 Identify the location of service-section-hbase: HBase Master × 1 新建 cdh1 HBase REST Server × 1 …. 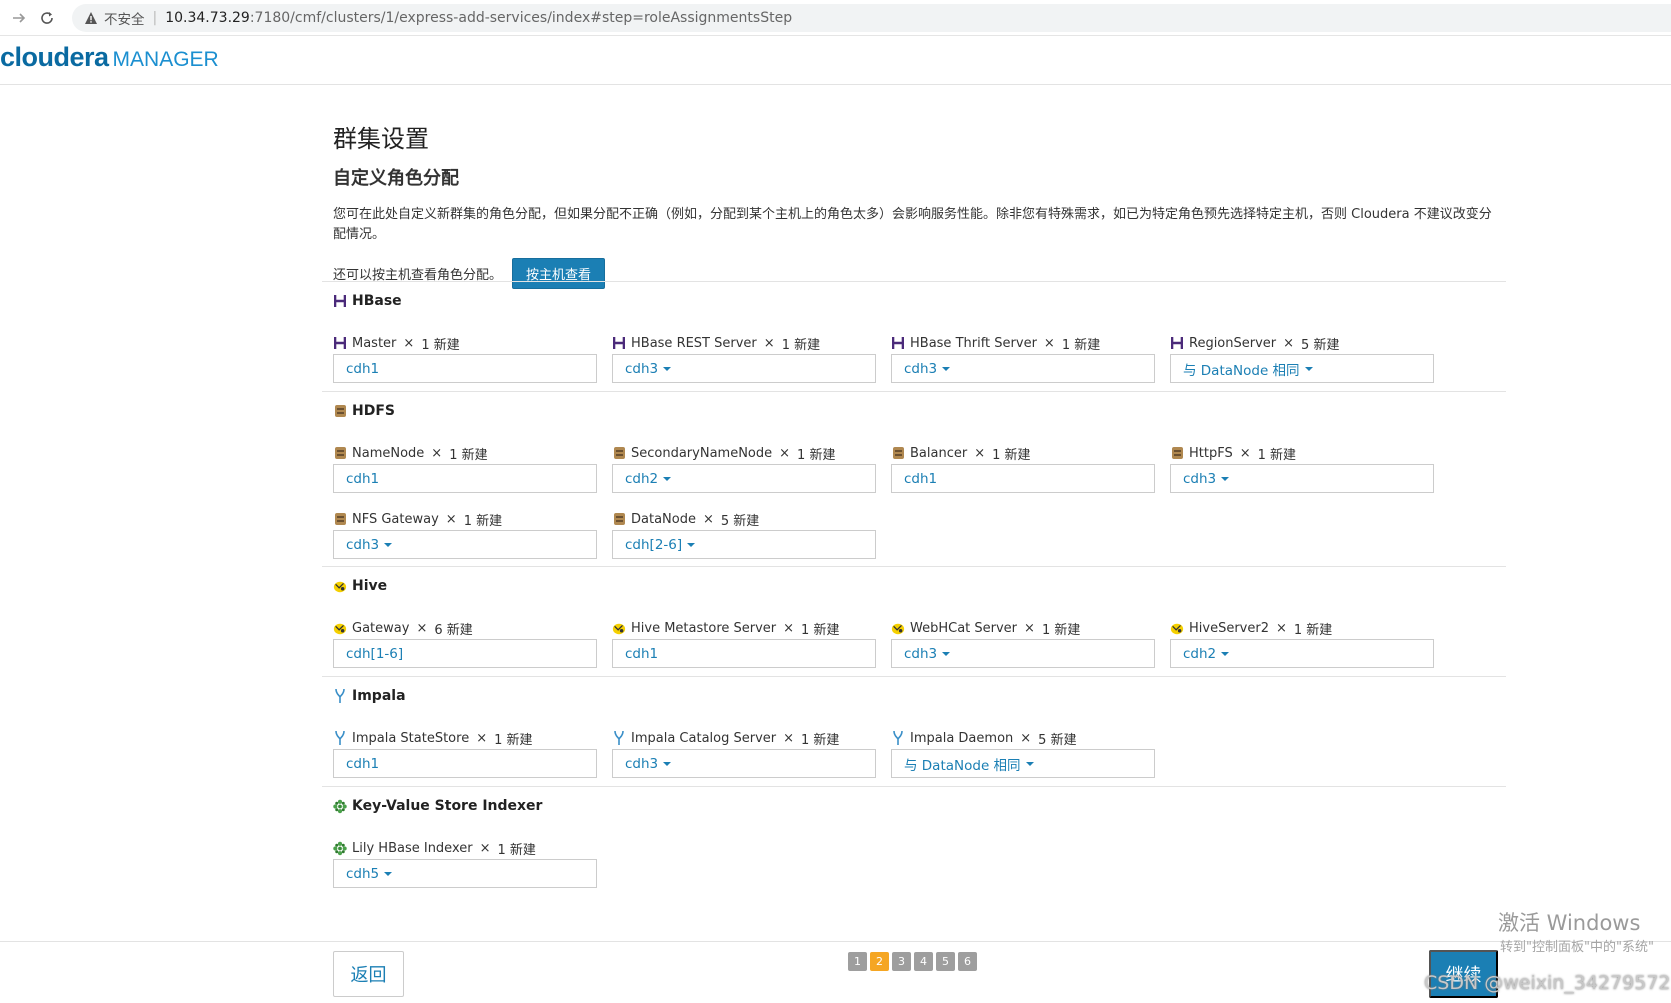
(914, 332).